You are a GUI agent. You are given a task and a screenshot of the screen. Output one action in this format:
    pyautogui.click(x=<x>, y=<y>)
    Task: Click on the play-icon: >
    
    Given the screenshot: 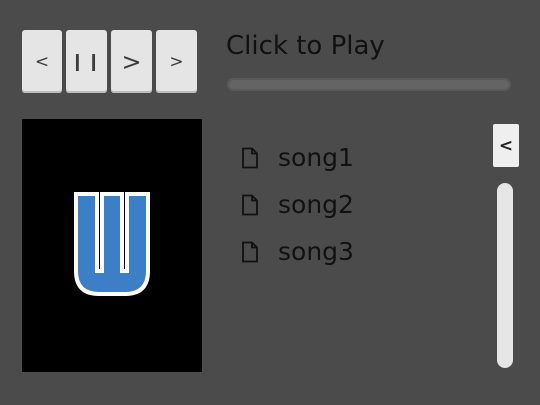 What is the action you would take?
    pyautogui.click(x=131, y=61)
    